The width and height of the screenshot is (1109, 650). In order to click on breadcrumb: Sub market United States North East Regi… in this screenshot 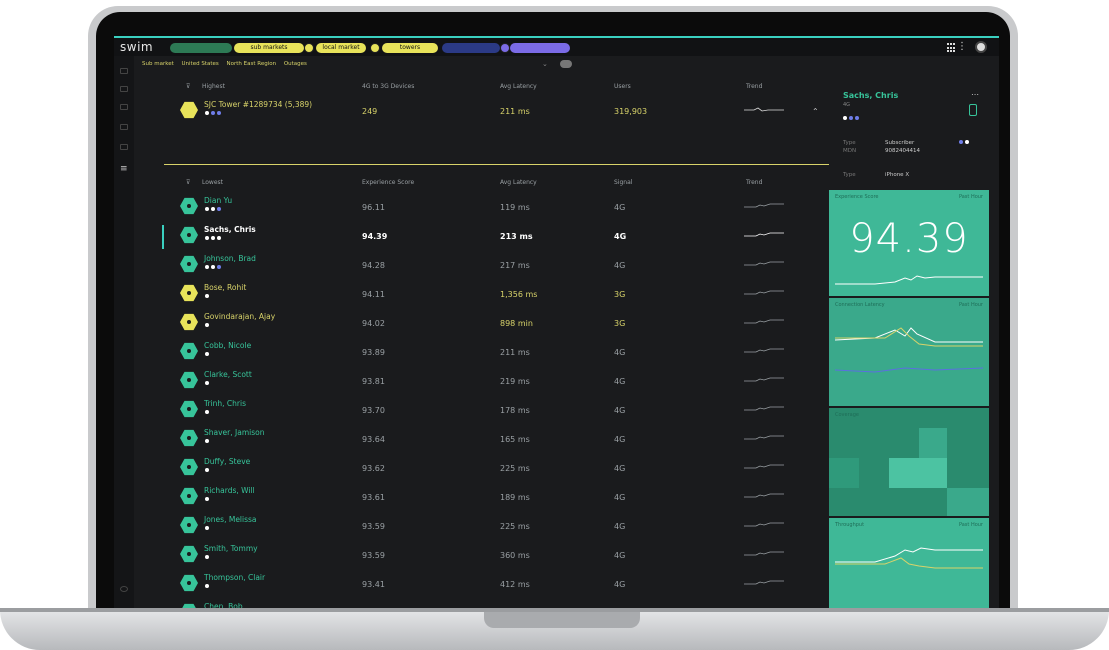, I will do `click(227, 64)`.